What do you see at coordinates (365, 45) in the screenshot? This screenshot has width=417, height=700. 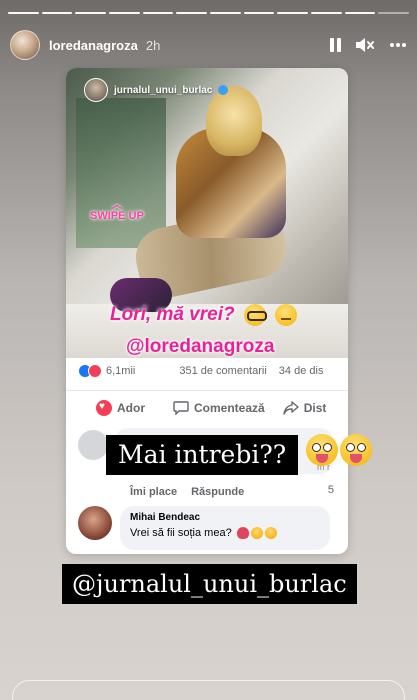 I see `mute-icon` at bounding box center [365, 45].